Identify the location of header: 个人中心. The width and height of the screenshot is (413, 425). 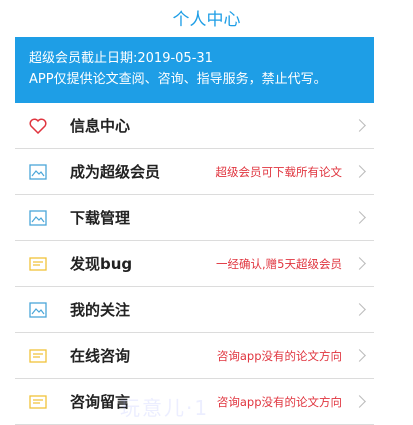
(206, 17).